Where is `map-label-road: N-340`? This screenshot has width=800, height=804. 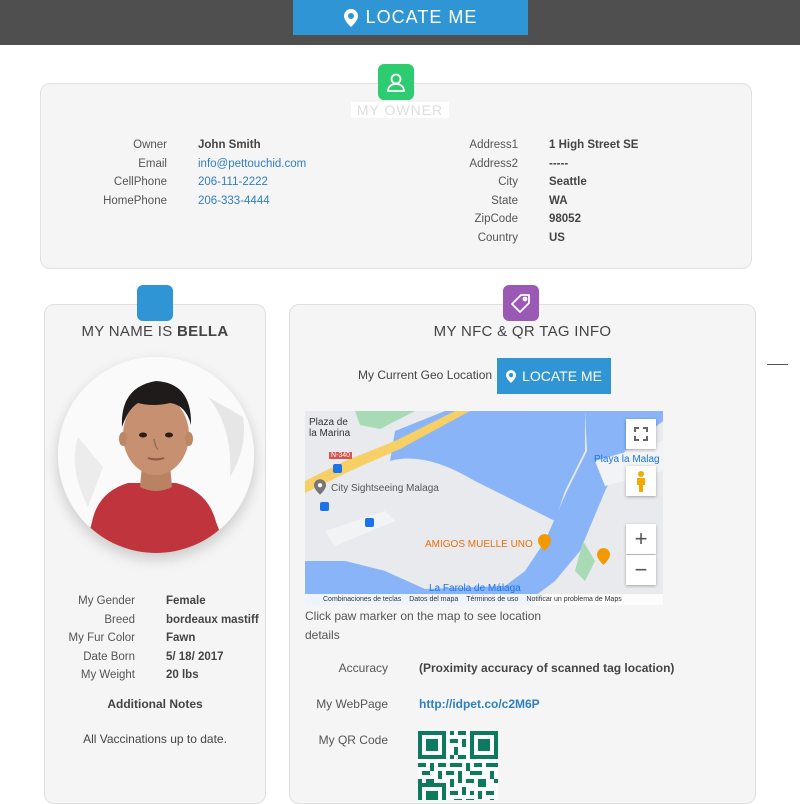
map-label-road: N-340 is located at coordinates (341, 455).